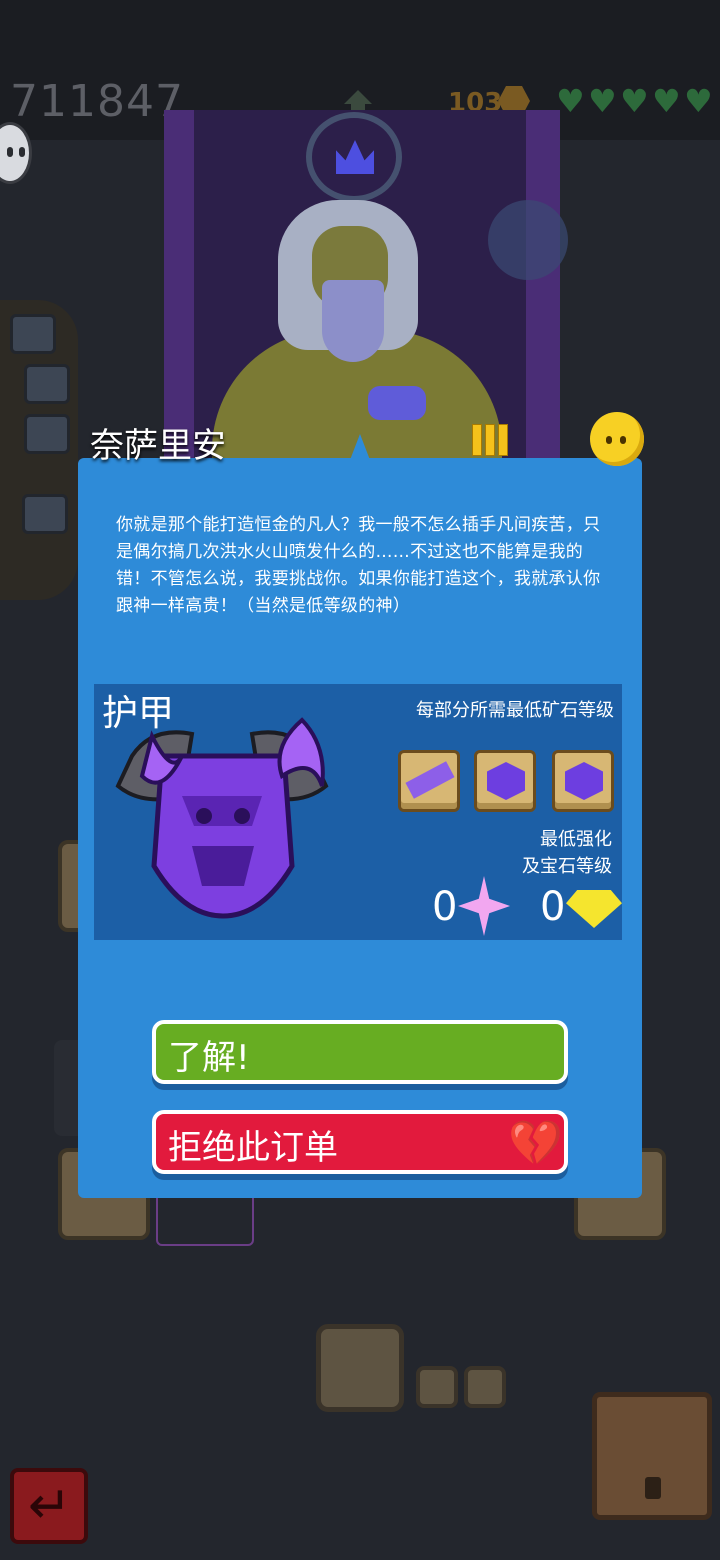 The height and width of the screenshot is (1560, 720). What do you see at coordinates (567, 853) in the screenshot?
I see `min-enhance-label: 最低强化 及宝石等级` at bounding box center [567, 853].